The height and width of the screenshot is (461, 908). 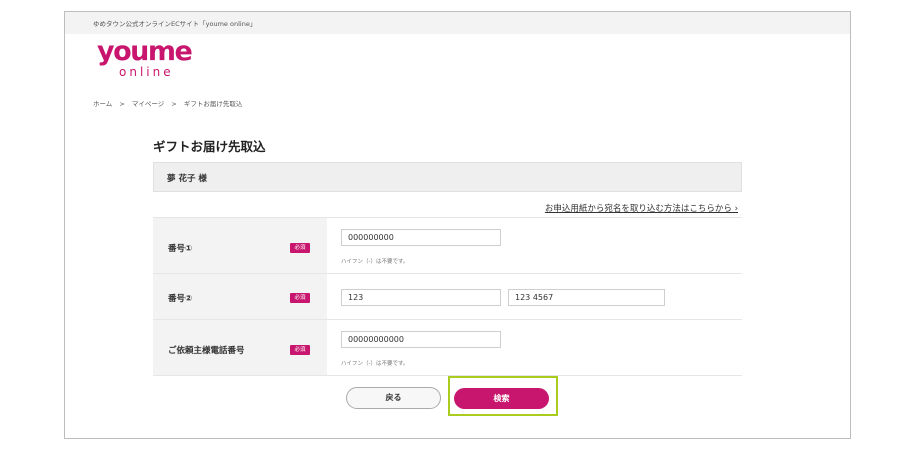 I want to click on search-button: 検索, so click(x=501, y=398).